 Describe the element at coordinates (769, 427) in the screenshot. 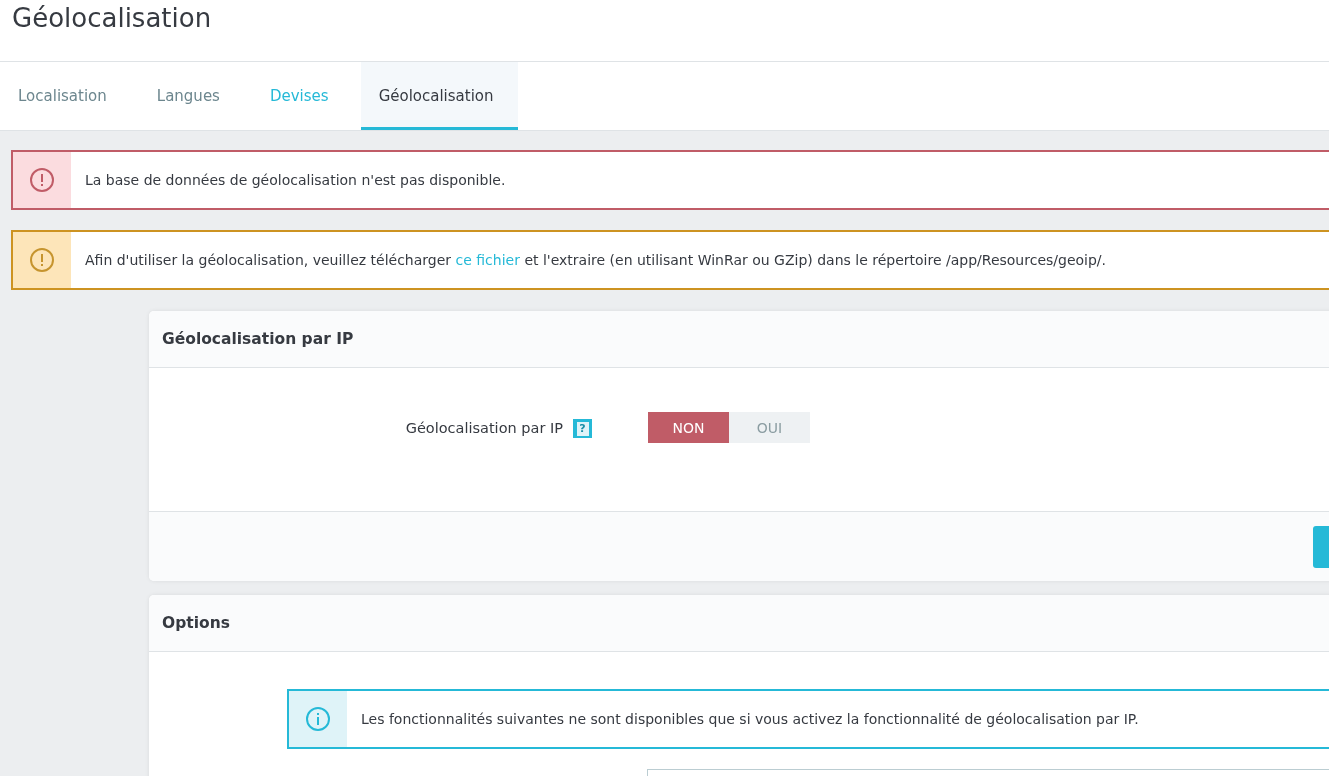

I see `toggle-option: OUI` at that location.